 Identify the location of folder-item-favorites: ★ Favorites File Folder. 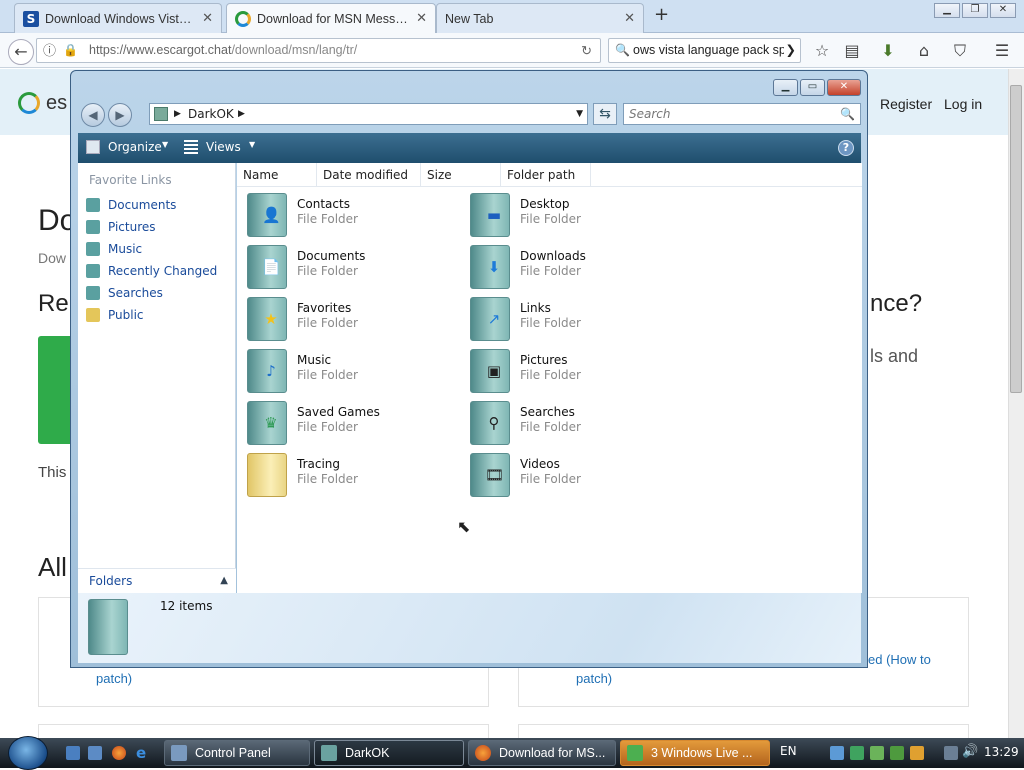
(350, 319).